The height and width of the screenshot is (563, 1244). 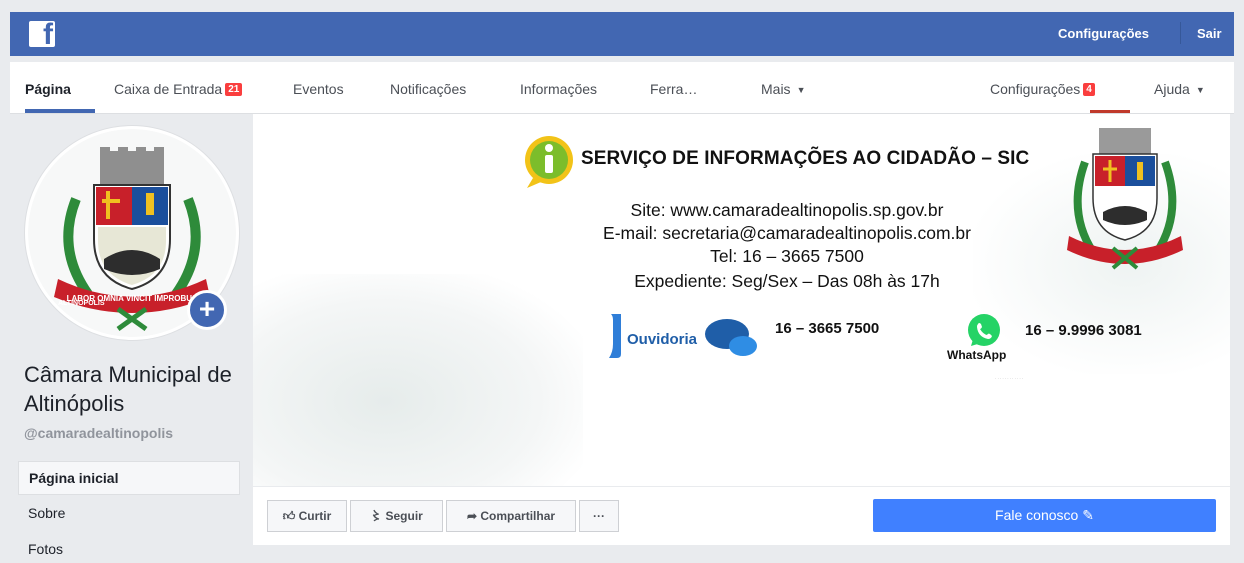 What do you see at coordinates (1209, 33) in the screenshot?
I see `logout-link: Sair` at bounding box center [1209, 33].